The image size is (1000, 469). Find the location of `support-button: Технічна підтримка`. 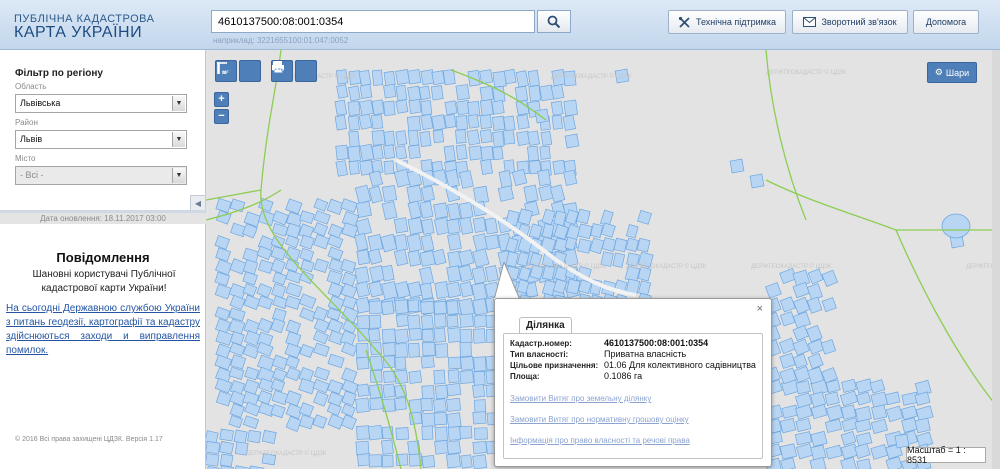

support-button: Технічна підтримка is located at coordinates (727, 22).